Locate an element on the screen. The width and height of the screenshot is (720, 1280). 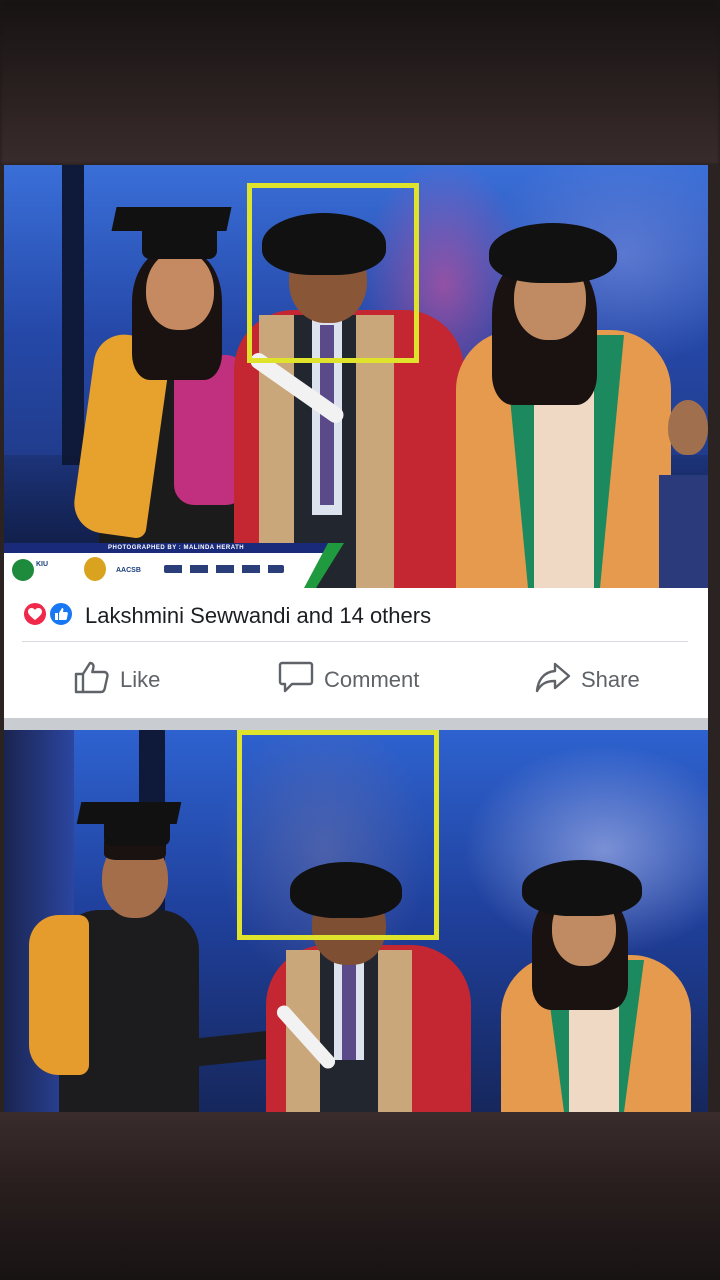
aacsb-logo-text: AACSB is located at coordinates (128, 570).